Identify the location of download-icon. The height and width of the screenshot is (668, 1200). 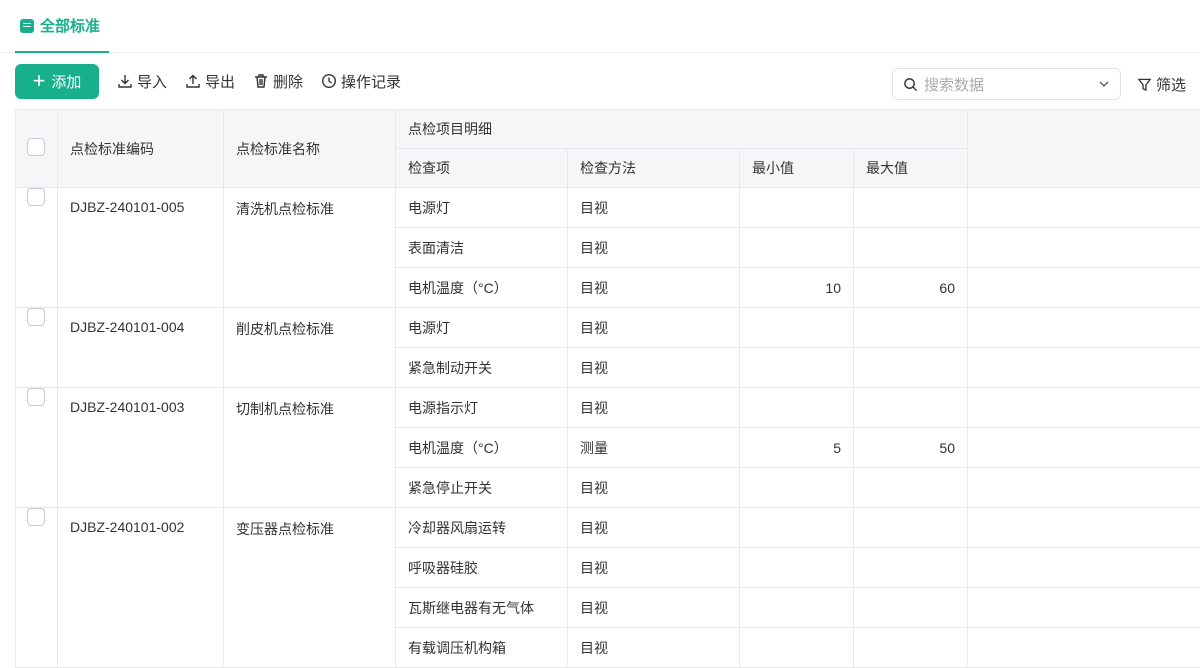
(125, 81).